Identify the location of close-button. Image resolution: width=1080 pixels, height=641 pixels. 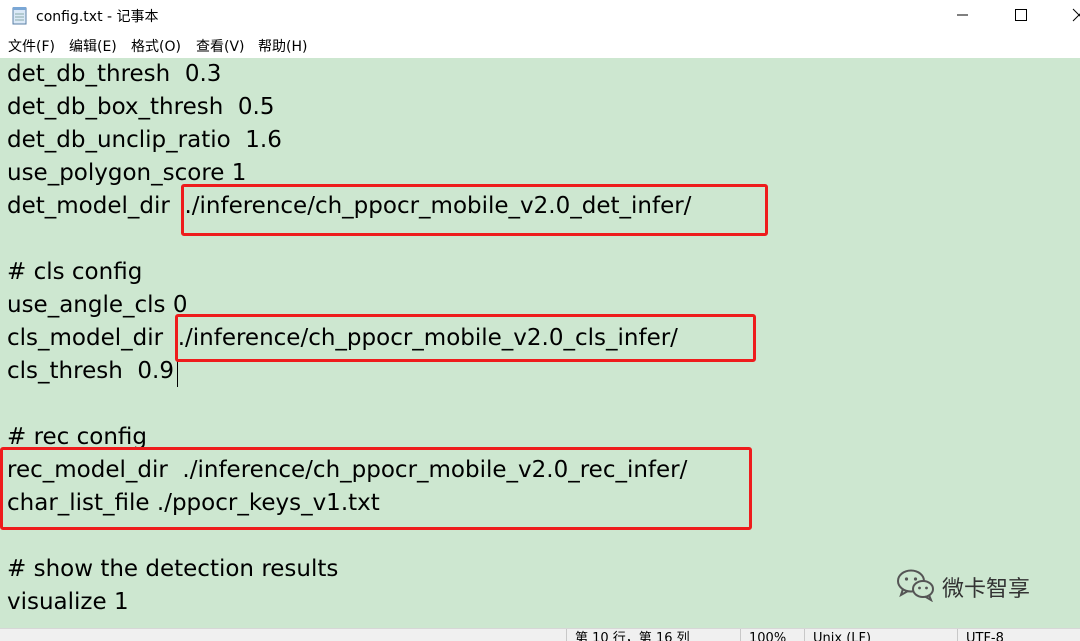
(1068, 15).